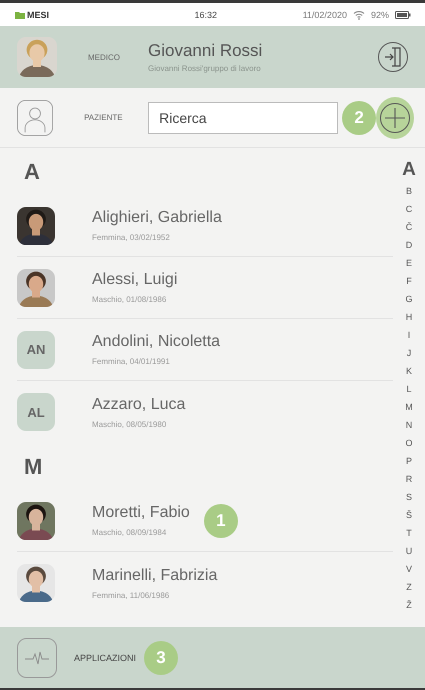 Image resolution: width=425 pixels, height=690 pixels. I want to click on index-letter: H, so click(409, 317).